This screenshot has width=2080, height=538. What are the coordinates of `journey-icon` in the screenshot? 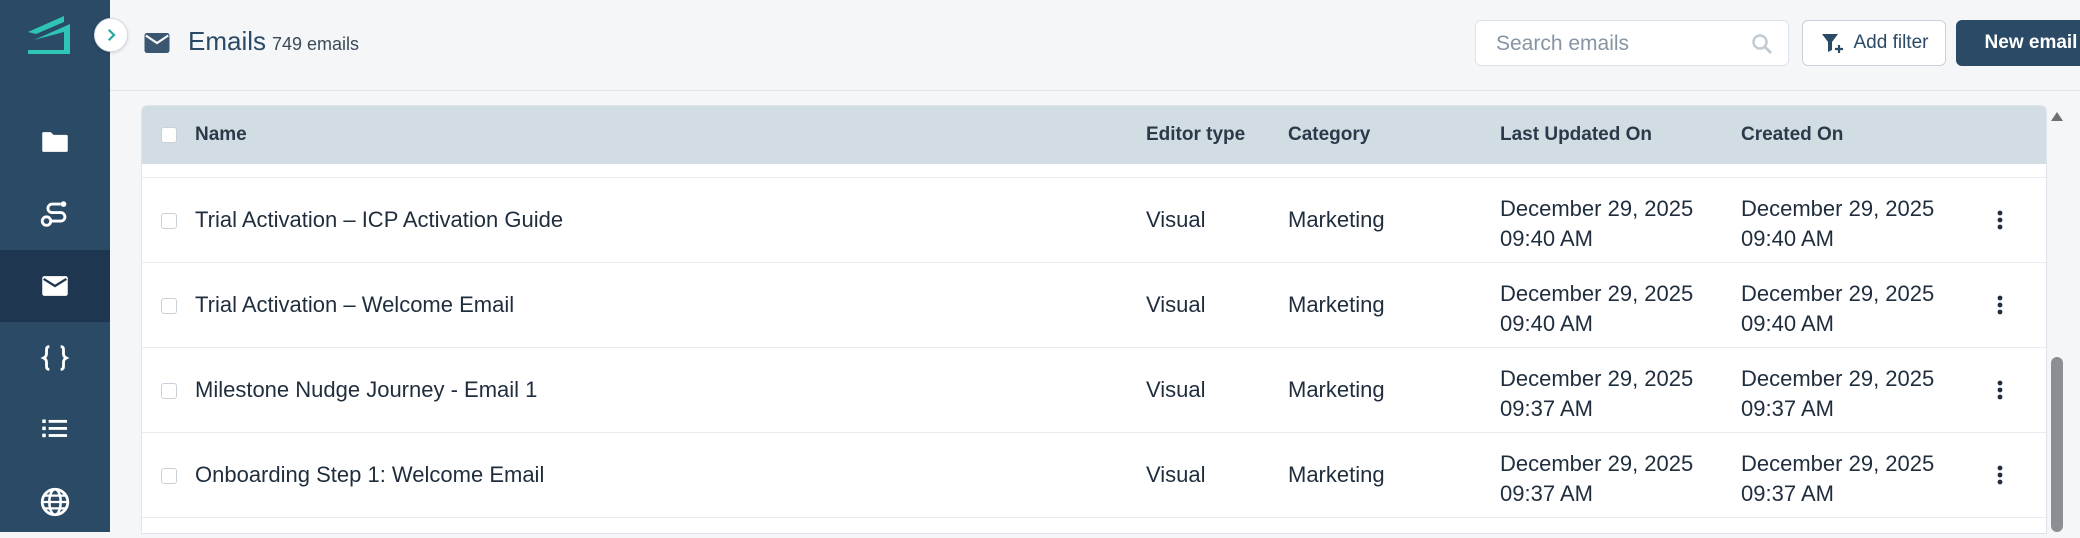 It's located at (53, 214).